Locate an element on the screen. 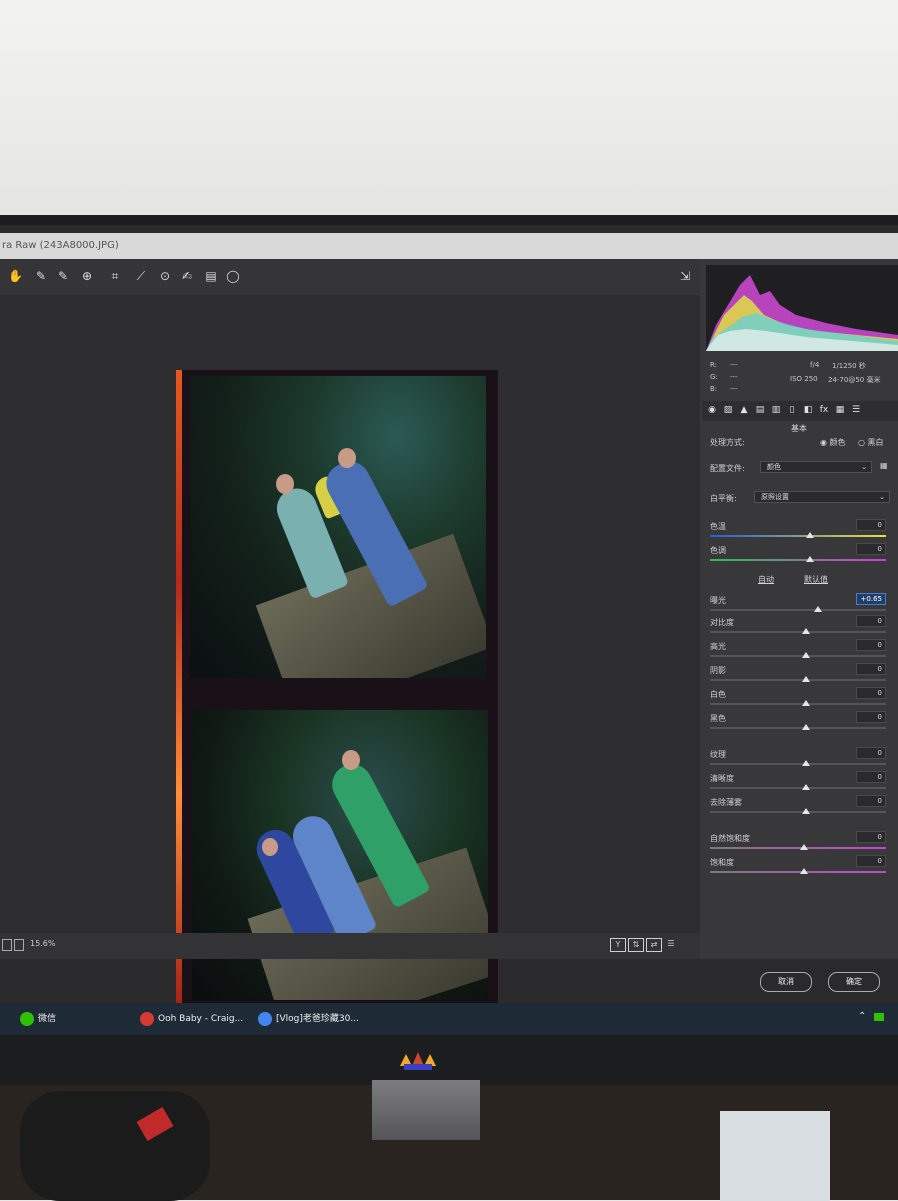  profile-dropdown: 颜色 ⌄ is located at coordinates (816, 467).